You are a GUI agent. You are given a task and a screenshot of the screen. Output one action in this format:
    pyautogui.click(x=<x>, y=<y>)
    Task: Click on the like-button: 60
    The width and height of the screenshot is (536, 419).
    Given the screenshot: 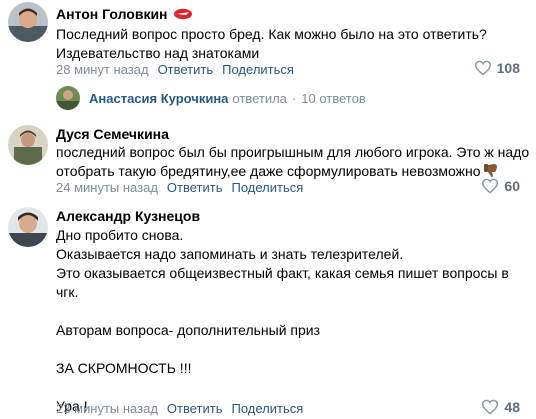 What is the action you would take?
    pyautogui.click(x=500, y=186)
    